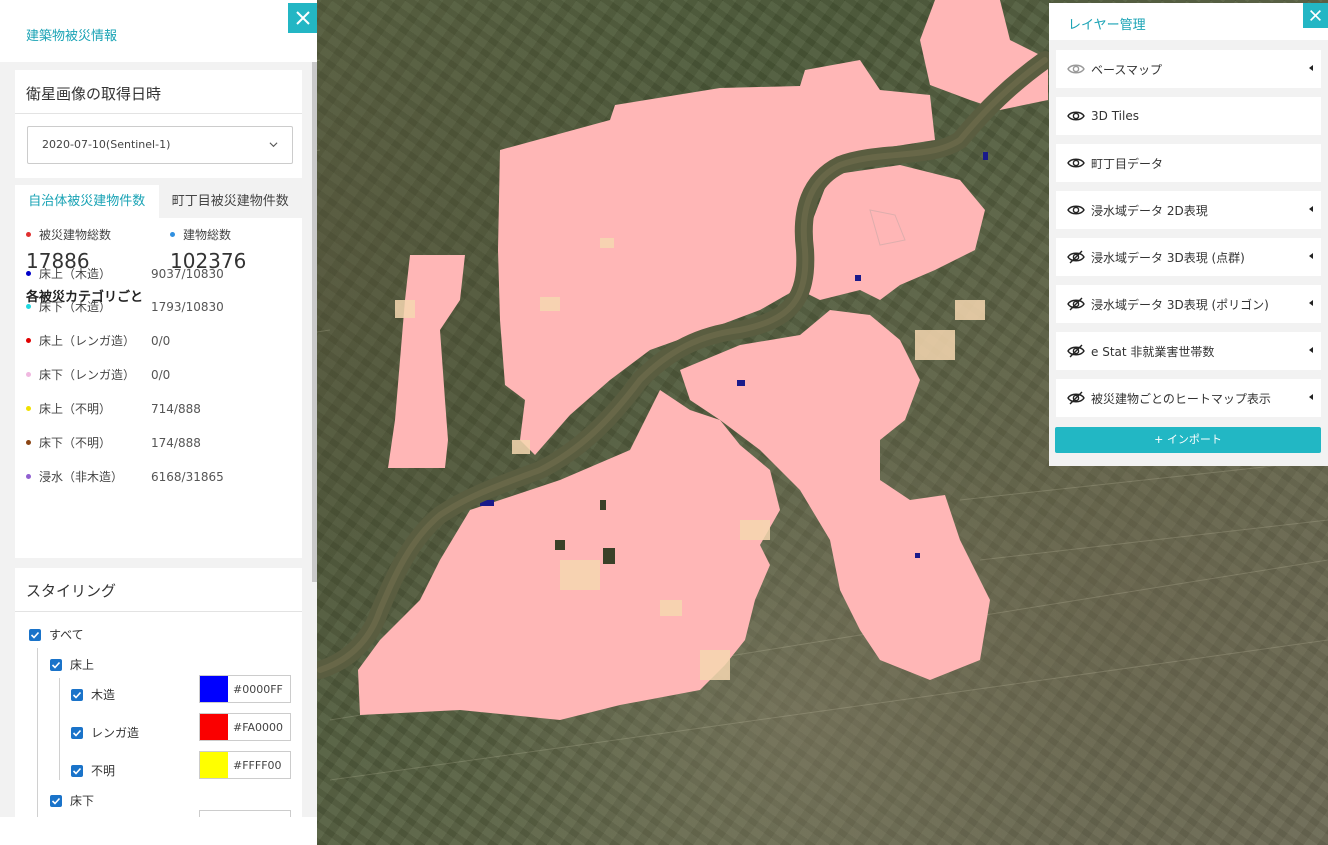 The width and height of the screenshot is (1328, 845). What do you see at coordinates (82, 665) in the screenshot?
I see `checkbox-label: 床上` at bounding box center [82, 665].